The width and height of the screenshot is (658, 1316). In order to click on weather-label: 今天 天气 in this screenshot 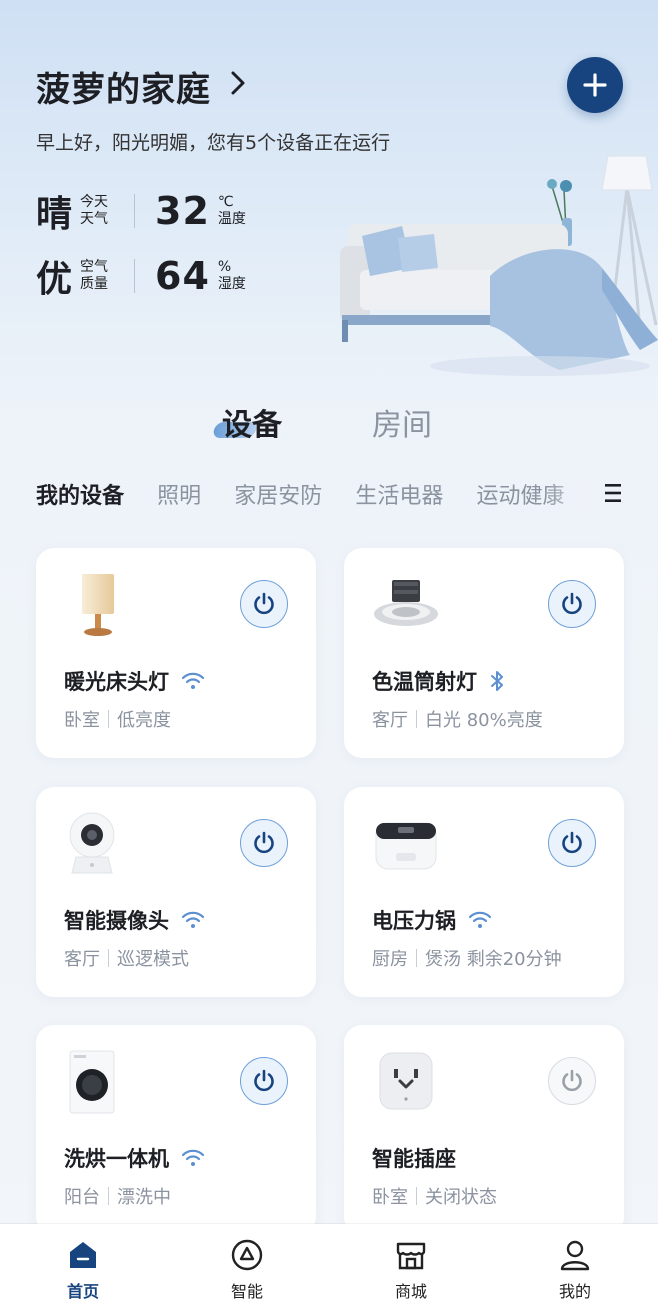, I will do `click(105, 211)`.